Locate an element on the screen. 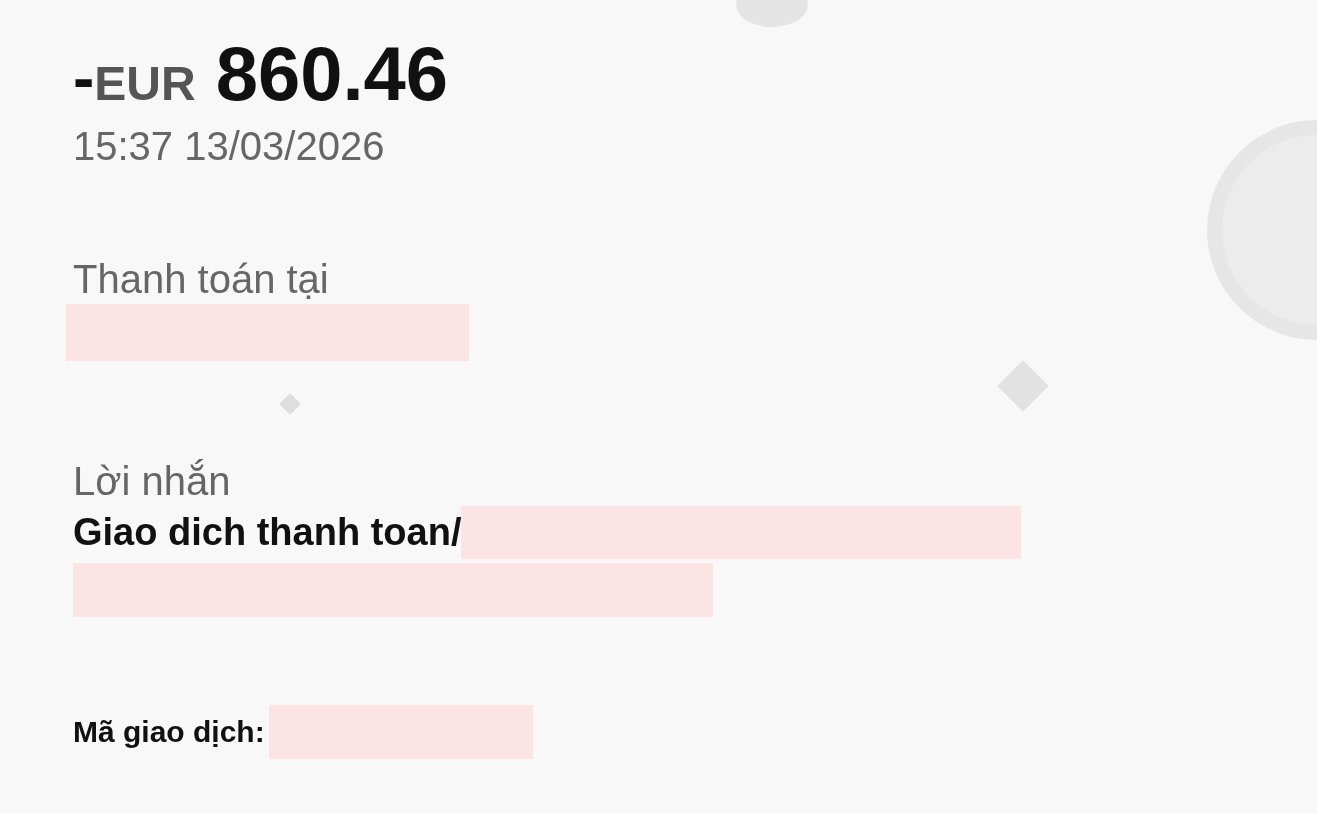 This screenshot has width=1317, height=814. transaction-datetime: 15:37 13/03/2026 is located at coordinates (229, 146).